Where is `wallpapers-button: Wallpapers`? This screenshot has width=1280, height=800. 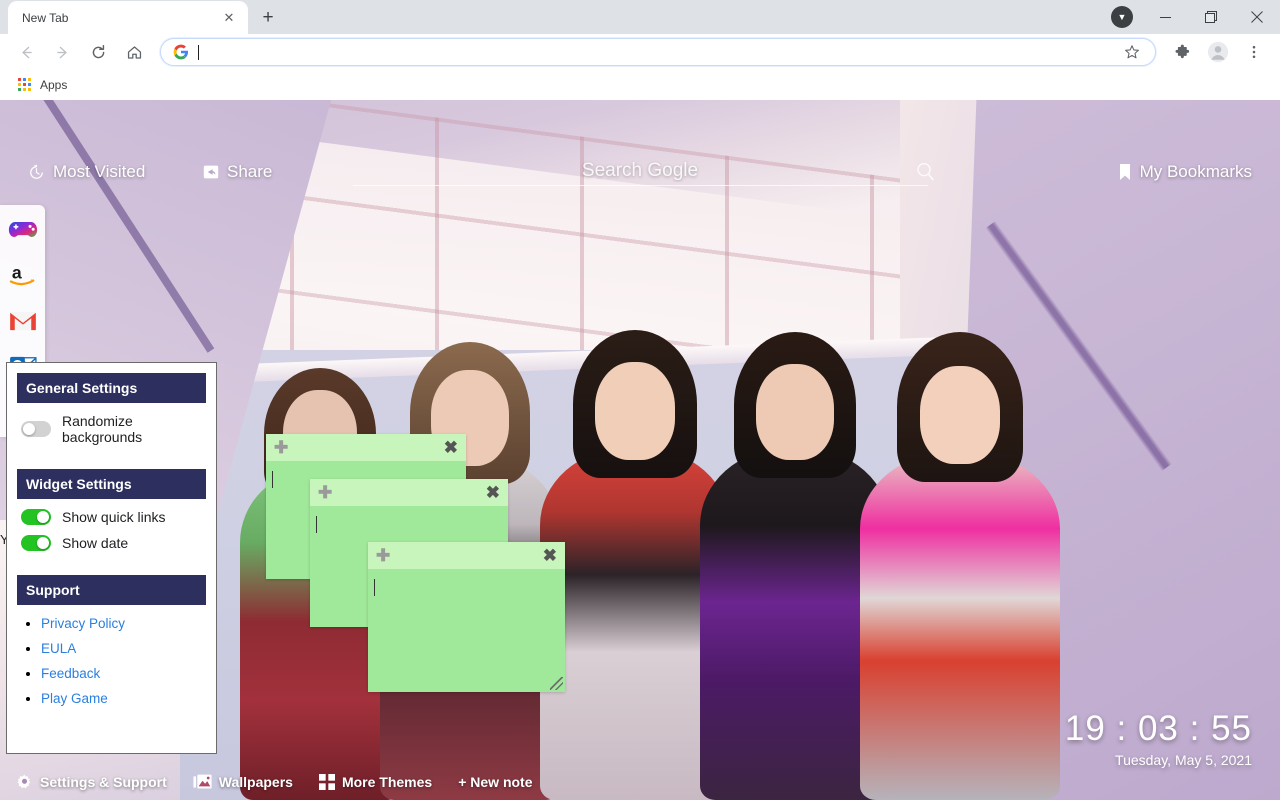
wallpapers-button: Wallpapers is located at coordinates (243, 782).